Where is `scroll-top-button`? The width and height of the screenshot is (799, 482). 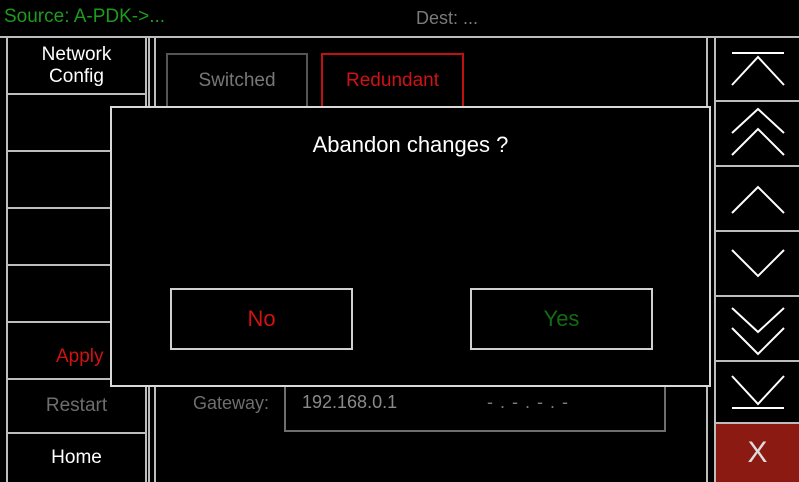
scroll-top-button is located at coordinates (756, 70).